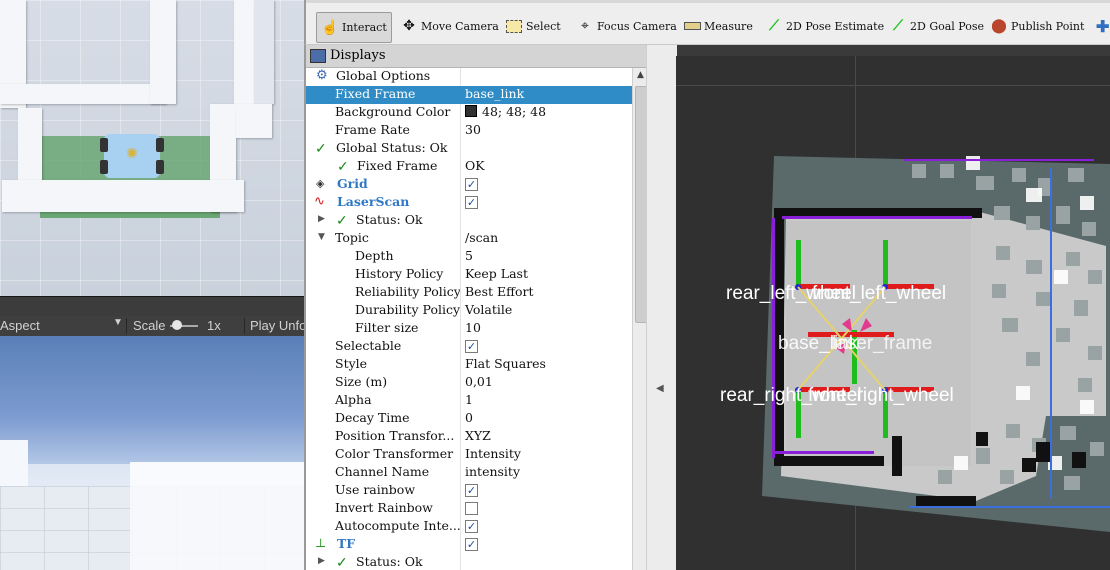 The width and height of the screenshot is (1110, 570). Describe the element at coordinates (728, 26) in the screenshot. I see `measure-label: Measure` at that location.